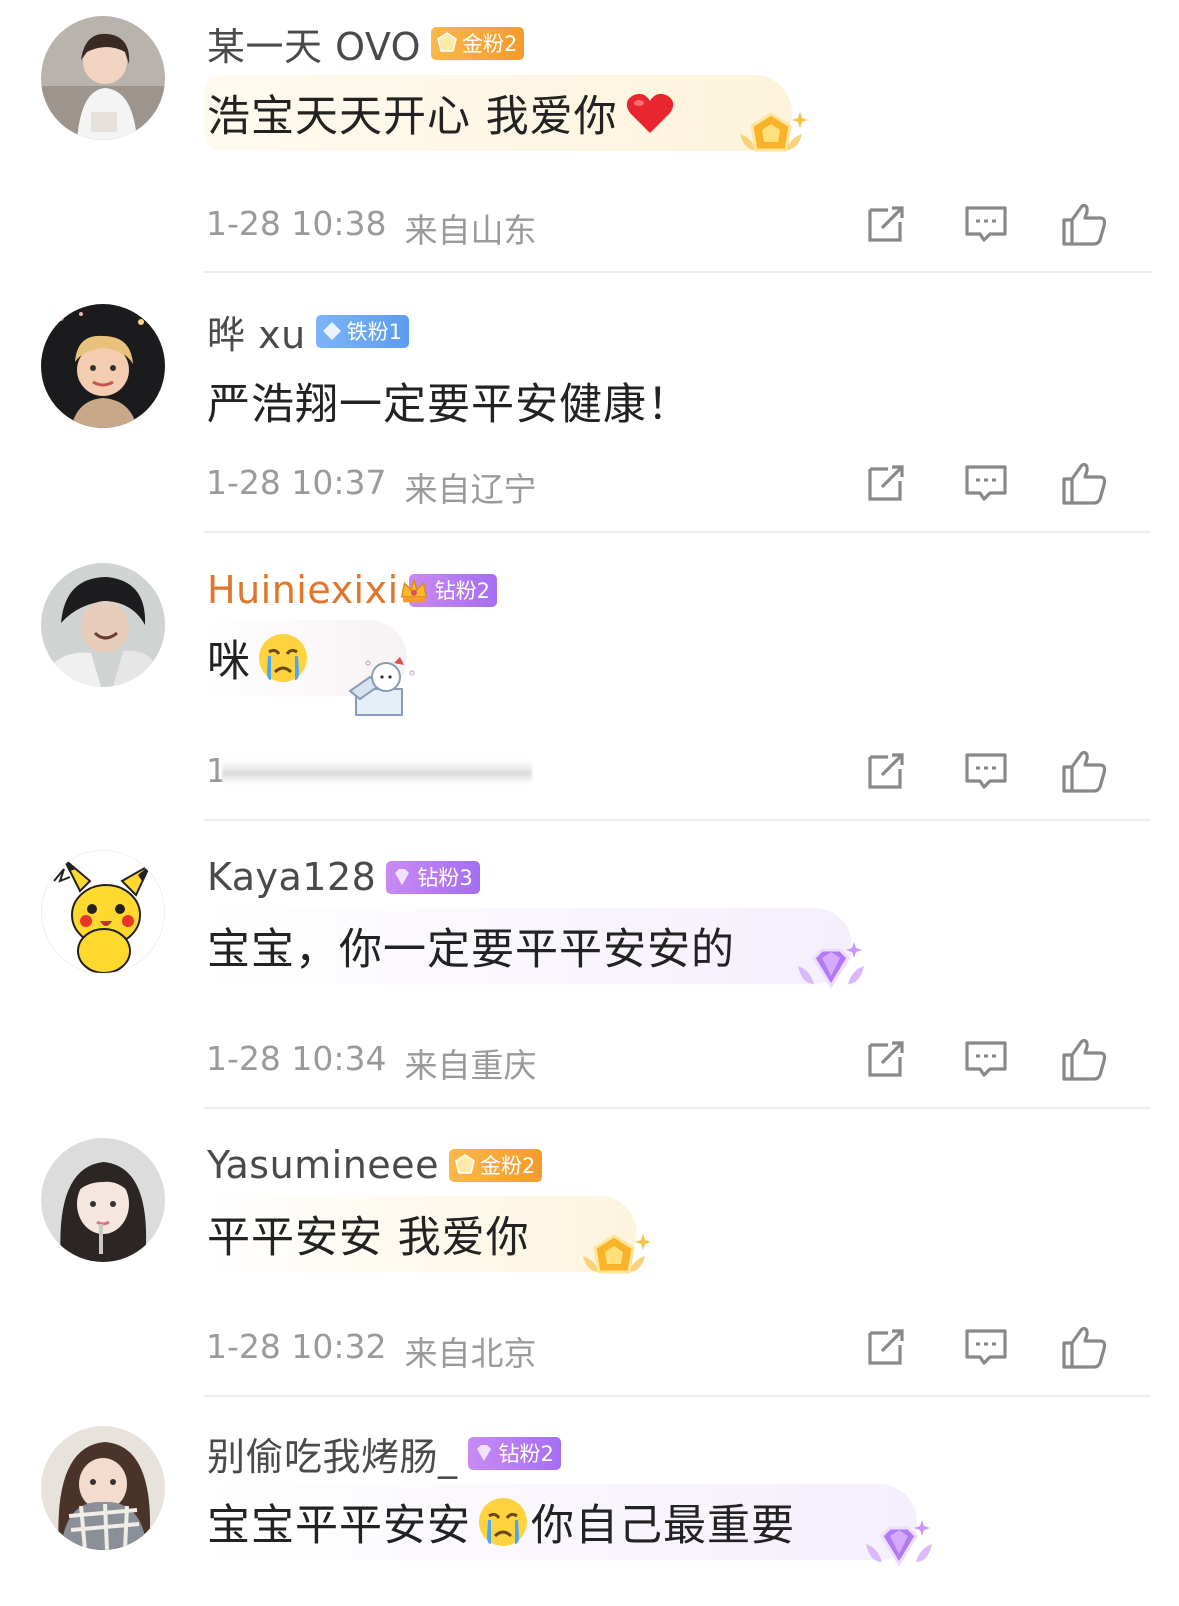 The image size is (1179, 1606). What do you see at coordinates (323, 1165) in the screenshot?
I see `username: Yasumineee` at bounding box center [323, 1165].